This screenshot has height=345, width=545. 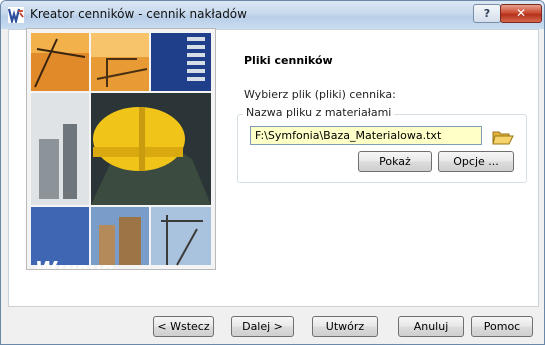 I want to click on cancel-button: Anuluj, so click(x=431, y=326).